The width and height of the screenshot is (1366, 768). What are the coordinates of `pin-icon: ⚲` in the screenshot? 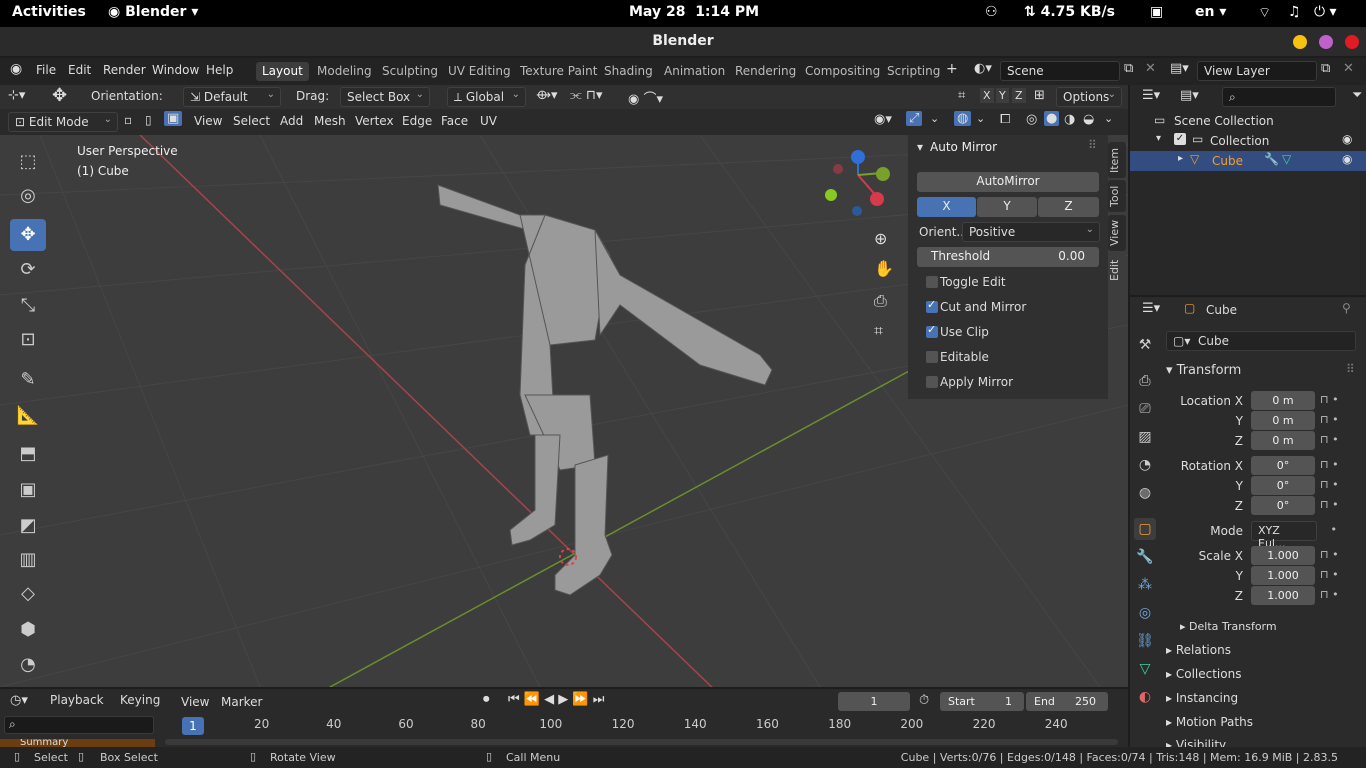 It's located at (1346, 308).